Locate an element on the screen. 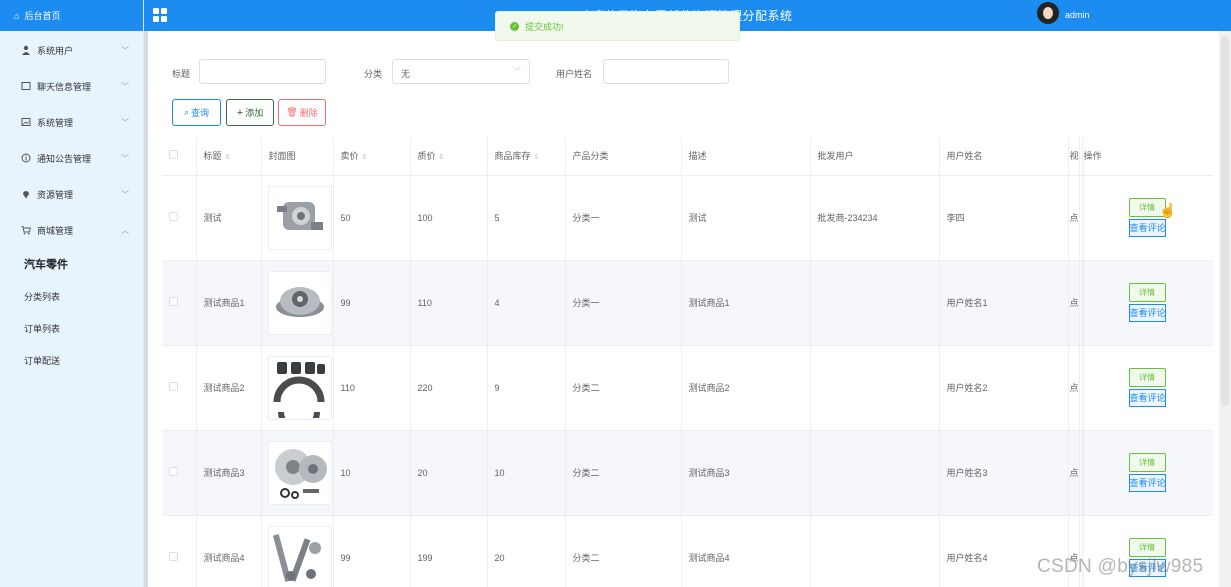 Image resolution: width=1231 pixels, height=587 pixels. cell-price: 50 is located at coordinates (372, 218).